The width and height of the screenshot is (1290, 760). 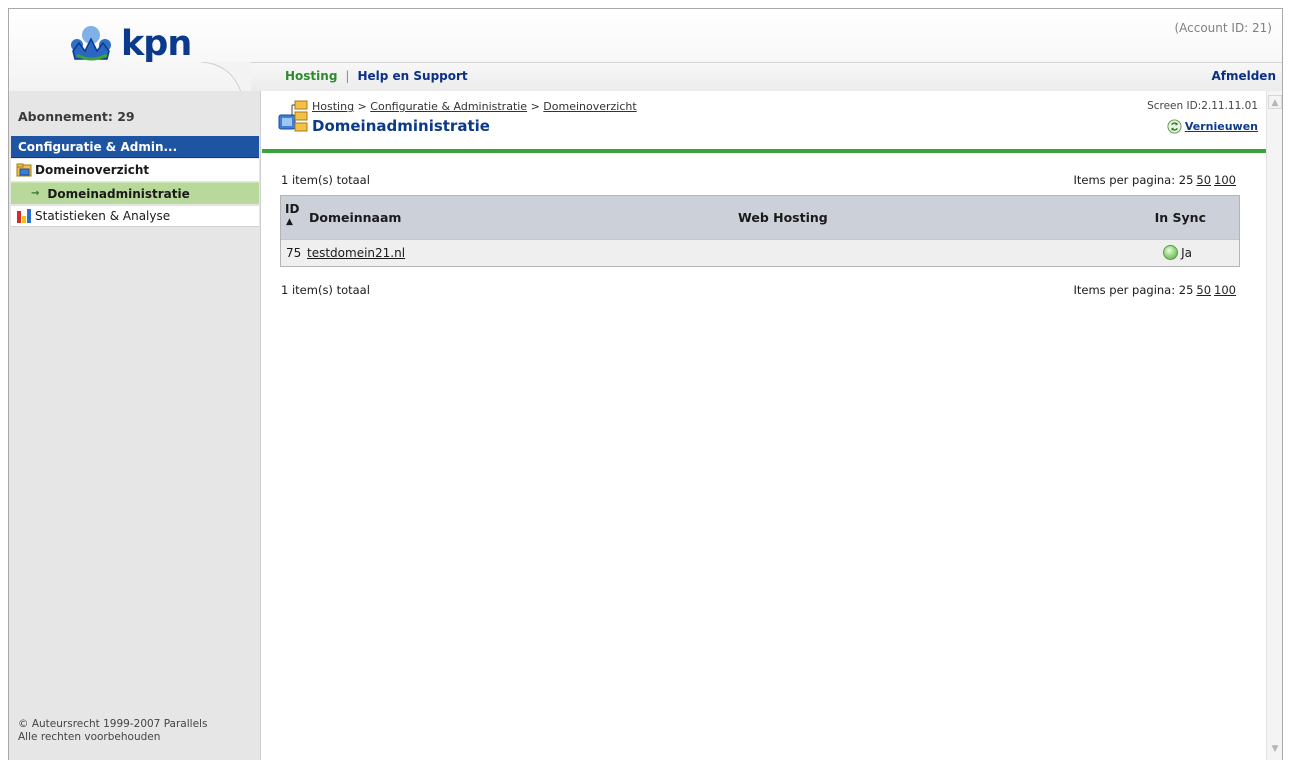 What do you see at coordinates (1180, 217) in the screenshot?
I see `column-in-sync: In Sync` at bounding box center [1180, 217].